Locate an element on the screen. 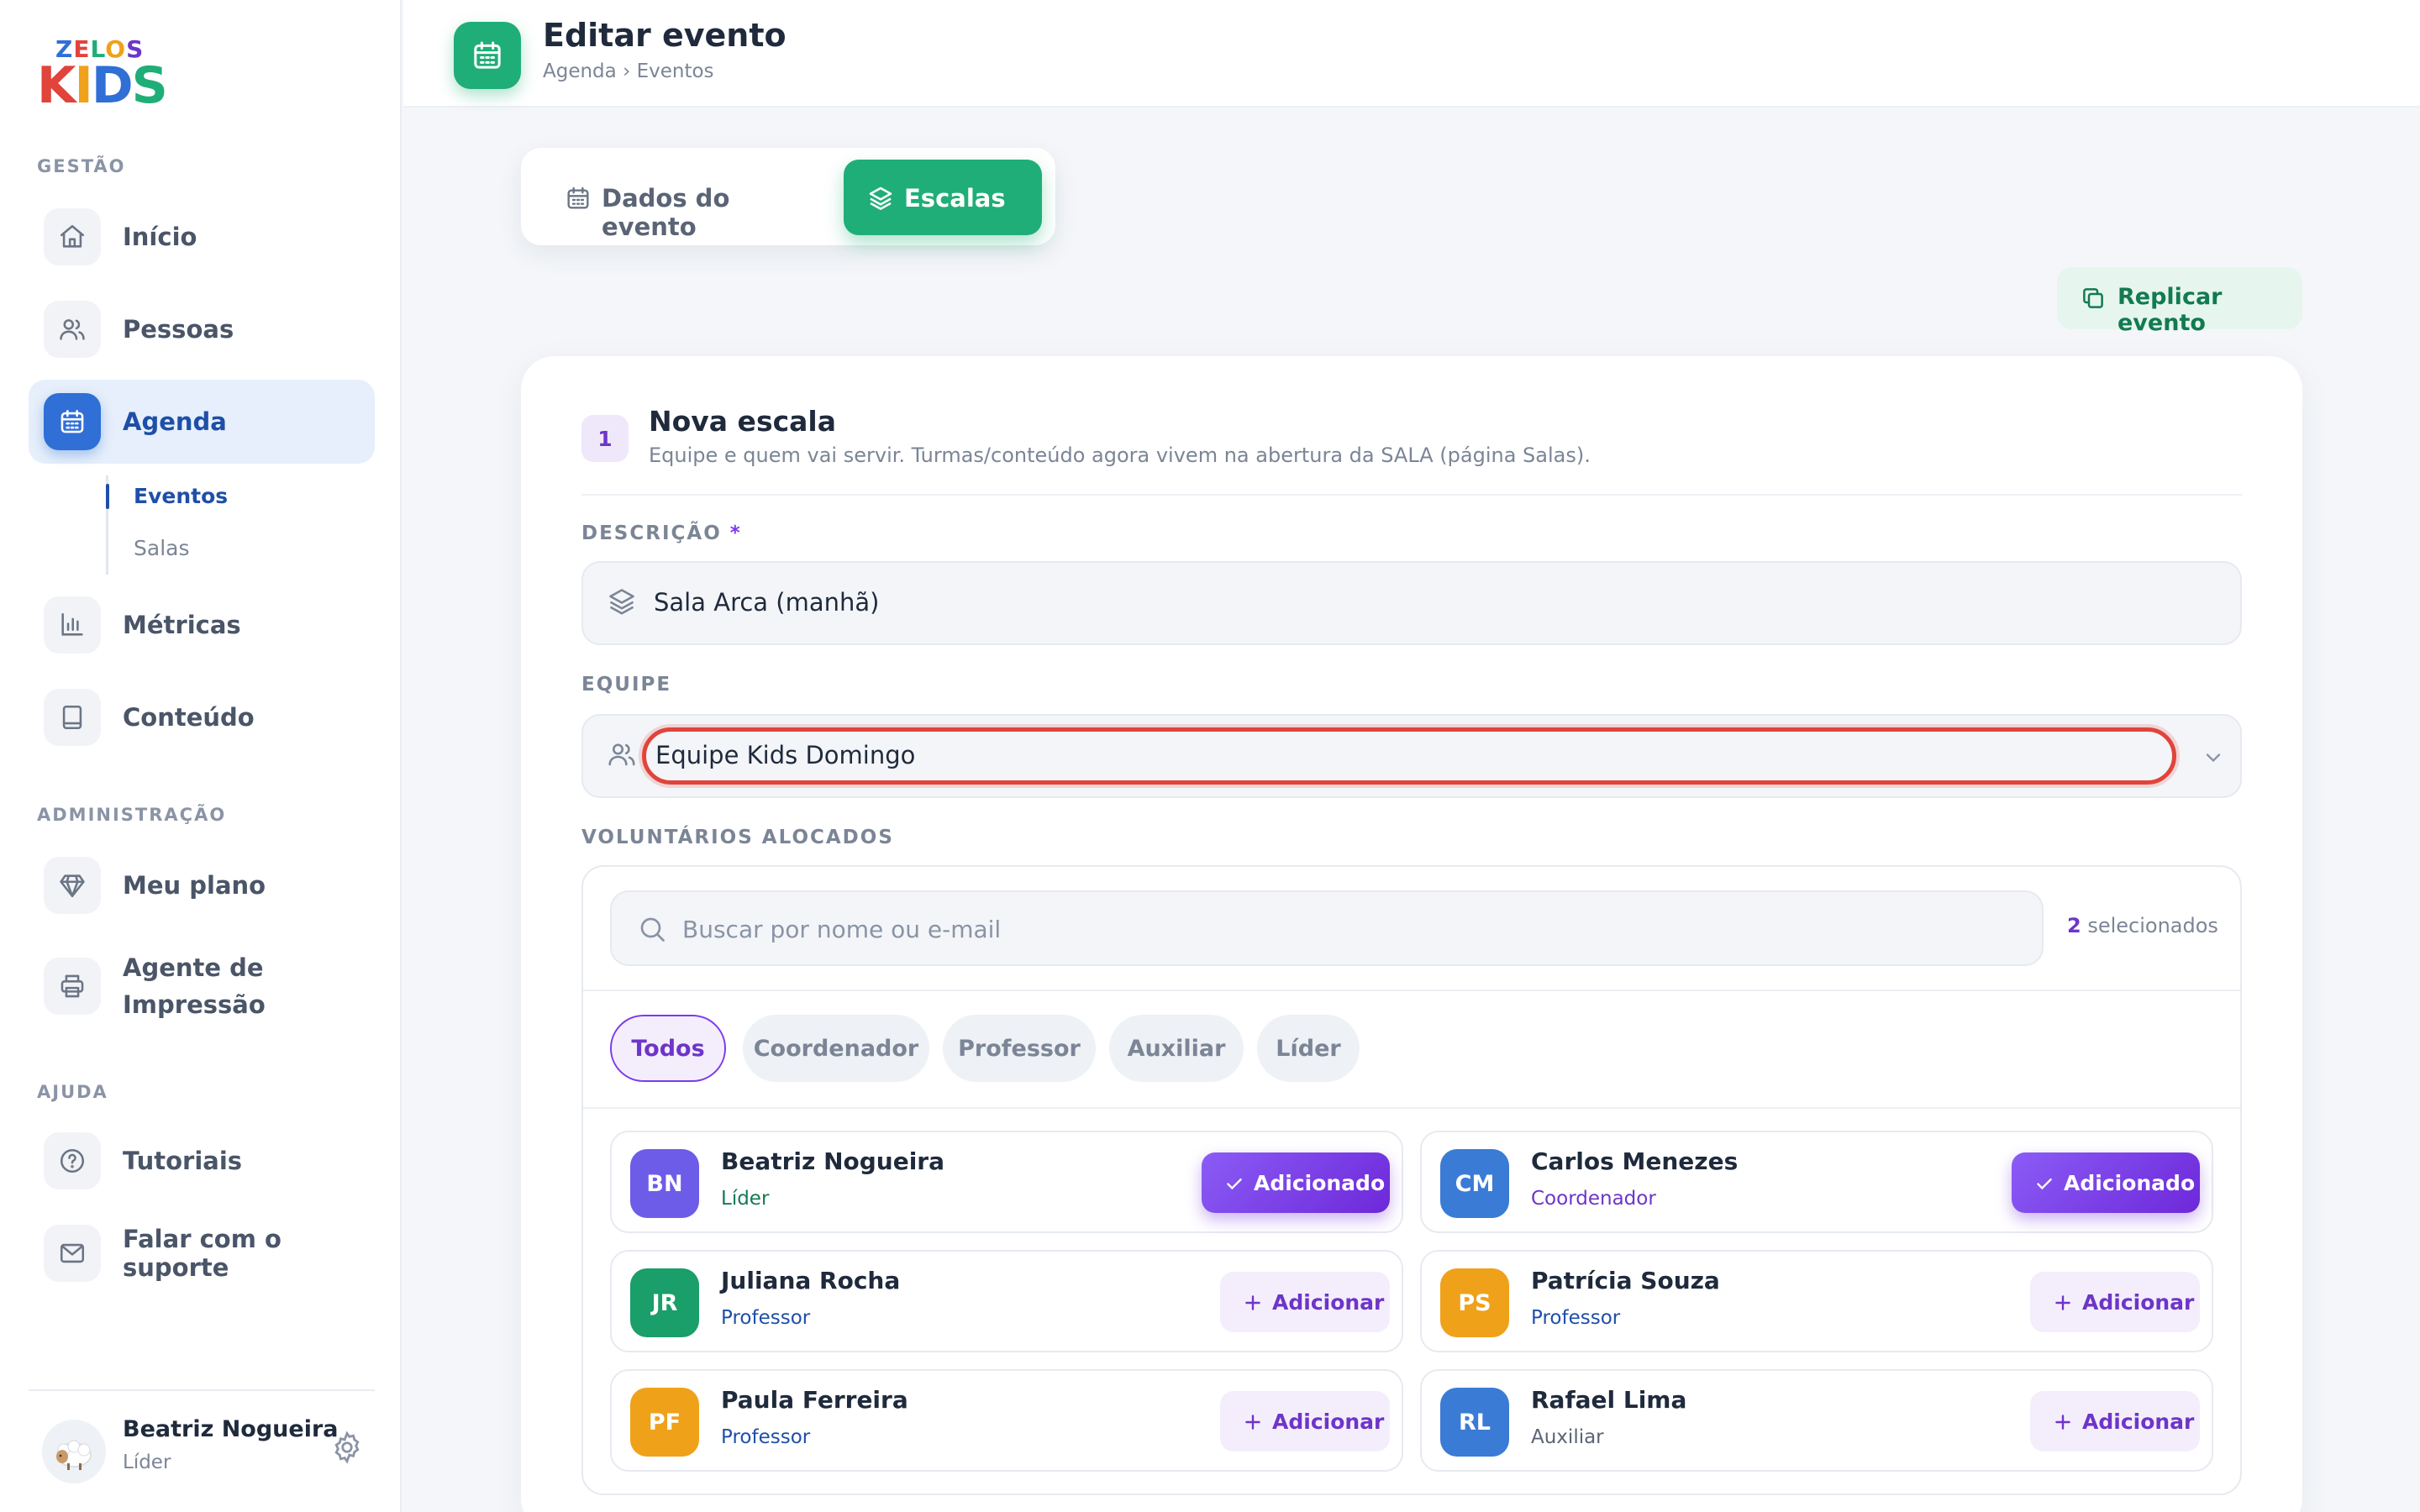 The height and width of the screenshot is (1512, 2420). volunteer-name: Paula Ferreira is located at coordinates (814, 1400).